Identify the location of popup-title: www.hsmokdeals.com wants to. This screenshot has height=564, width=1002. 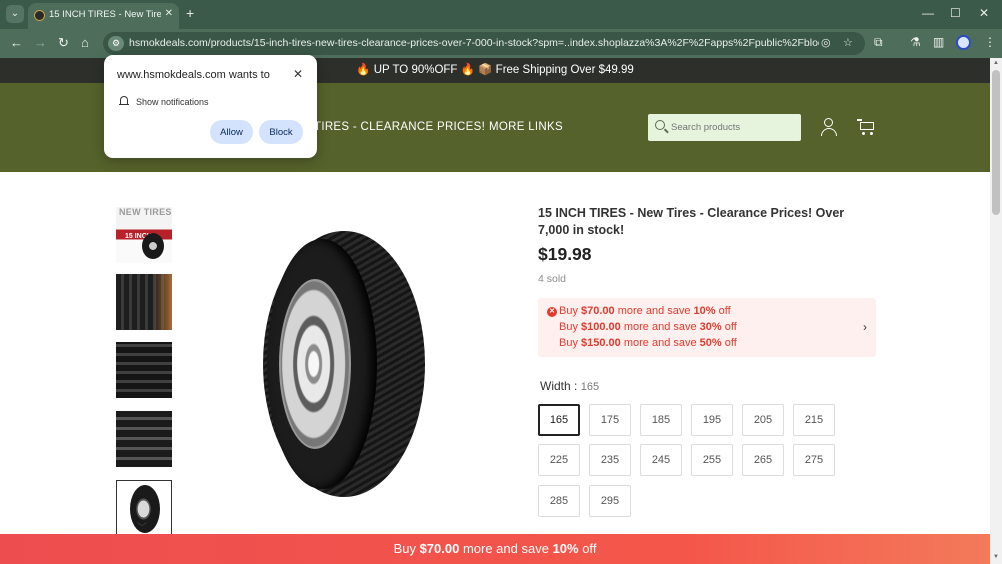
(193, 75).